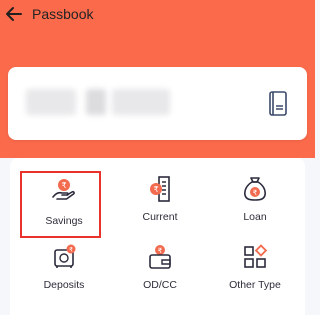 This screenshot has width=320, height=315. I want to click on account-type-label: Loan, so click(255, 217).